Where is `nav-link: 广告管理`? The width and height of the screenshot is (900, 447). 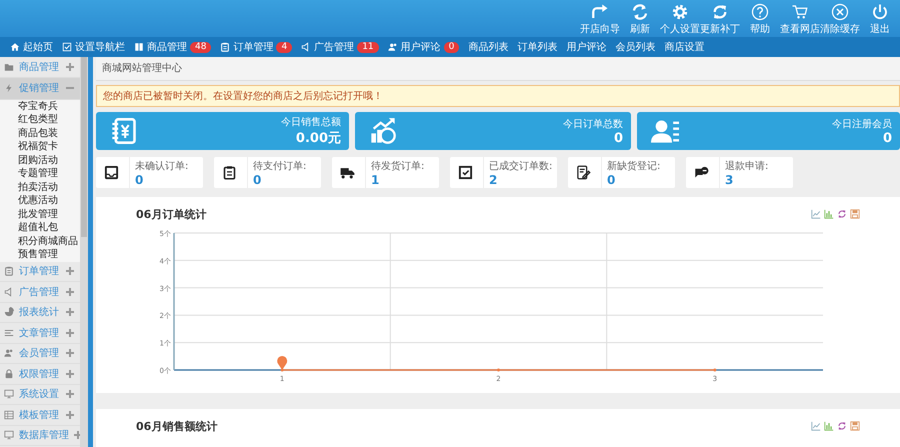
nav-link: 广告管理 is located at coordinates (334, 47).